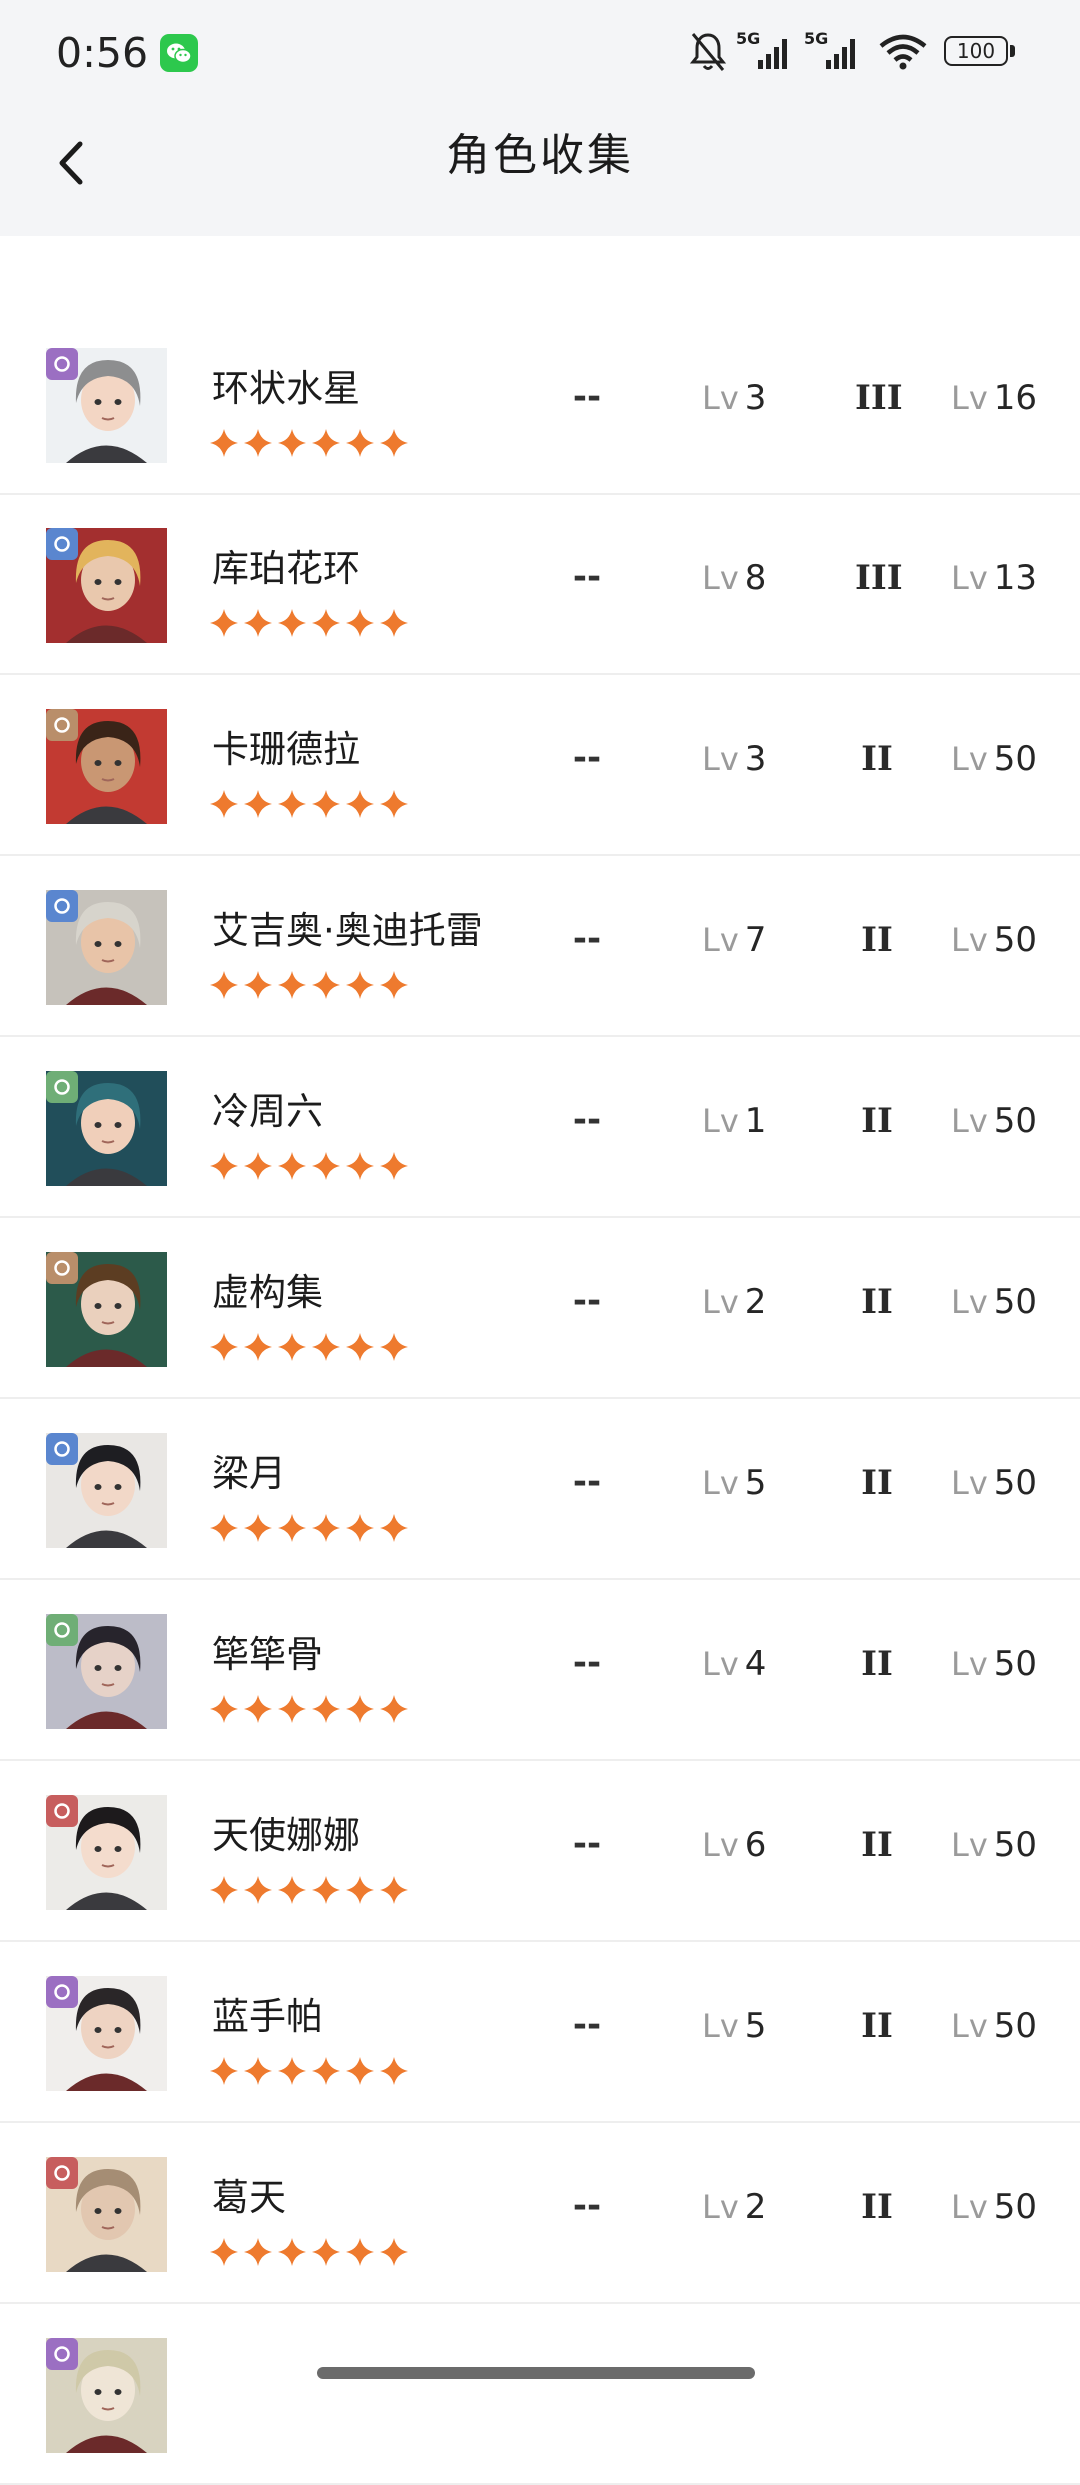 The width and height of the screenshot is (1080, 2485). I want to click on character-row, so click(540, 2395).